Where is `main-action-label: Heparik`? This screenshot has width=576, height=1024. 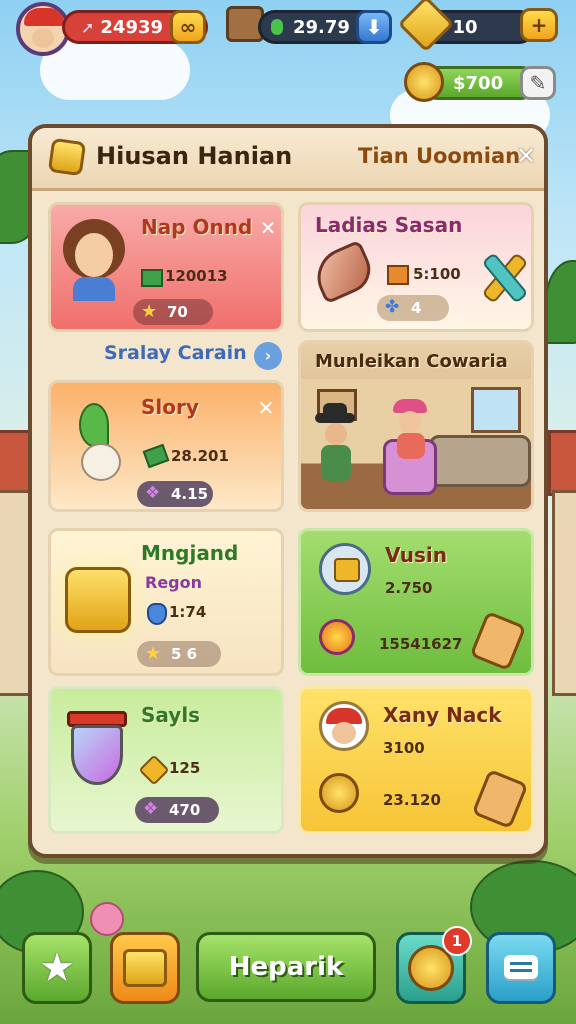
main-action-label: Heparik is located at coordinates (286, 967).